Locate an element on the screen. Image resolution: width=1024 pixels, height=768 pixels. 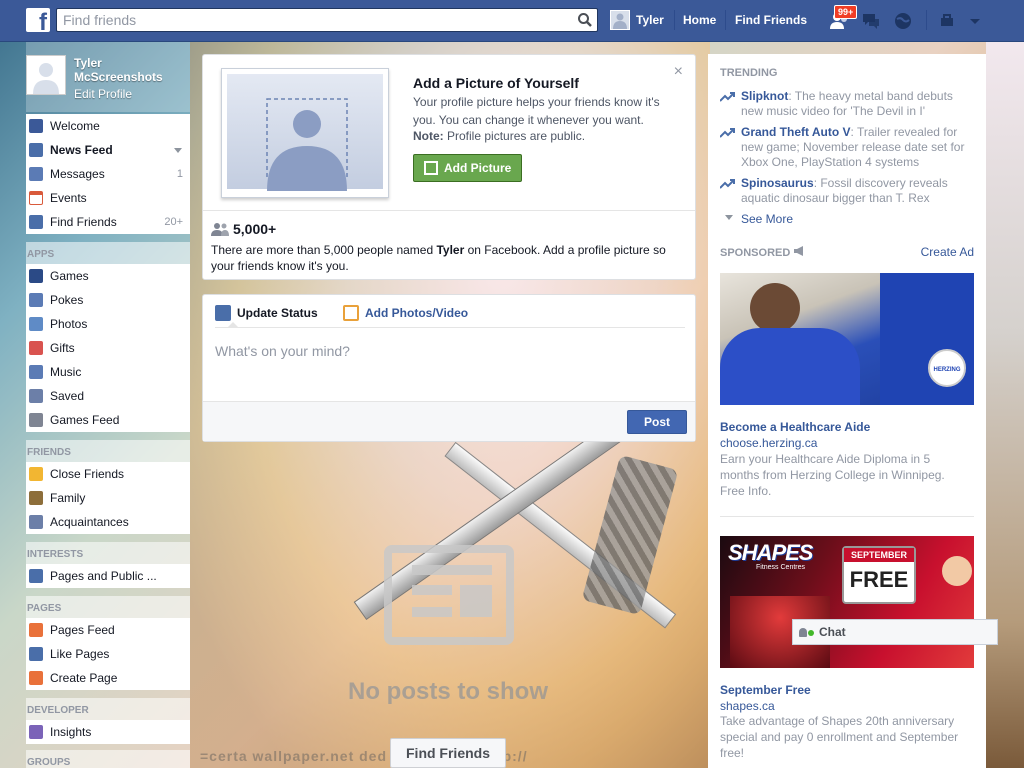
sidebar-item-music: Music is located at coordinates (108, 372).